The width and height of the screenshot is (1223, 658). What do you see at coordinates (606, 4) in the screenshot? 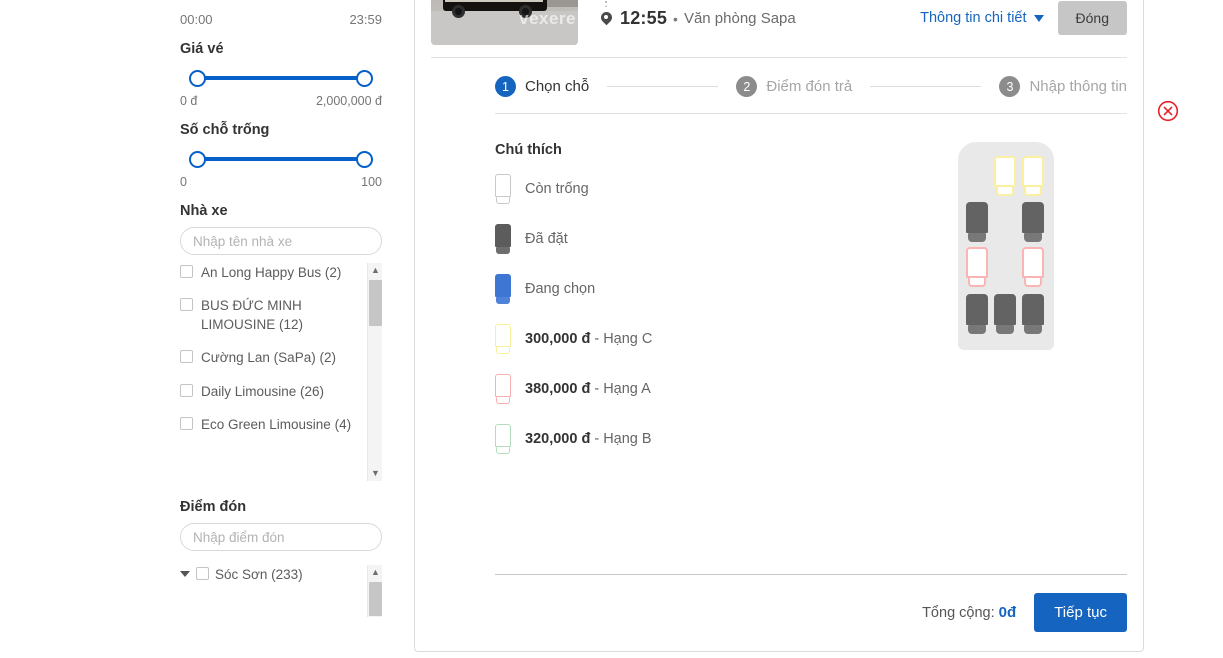
I see `route-dots-icon` at bounding box center [606, 4].